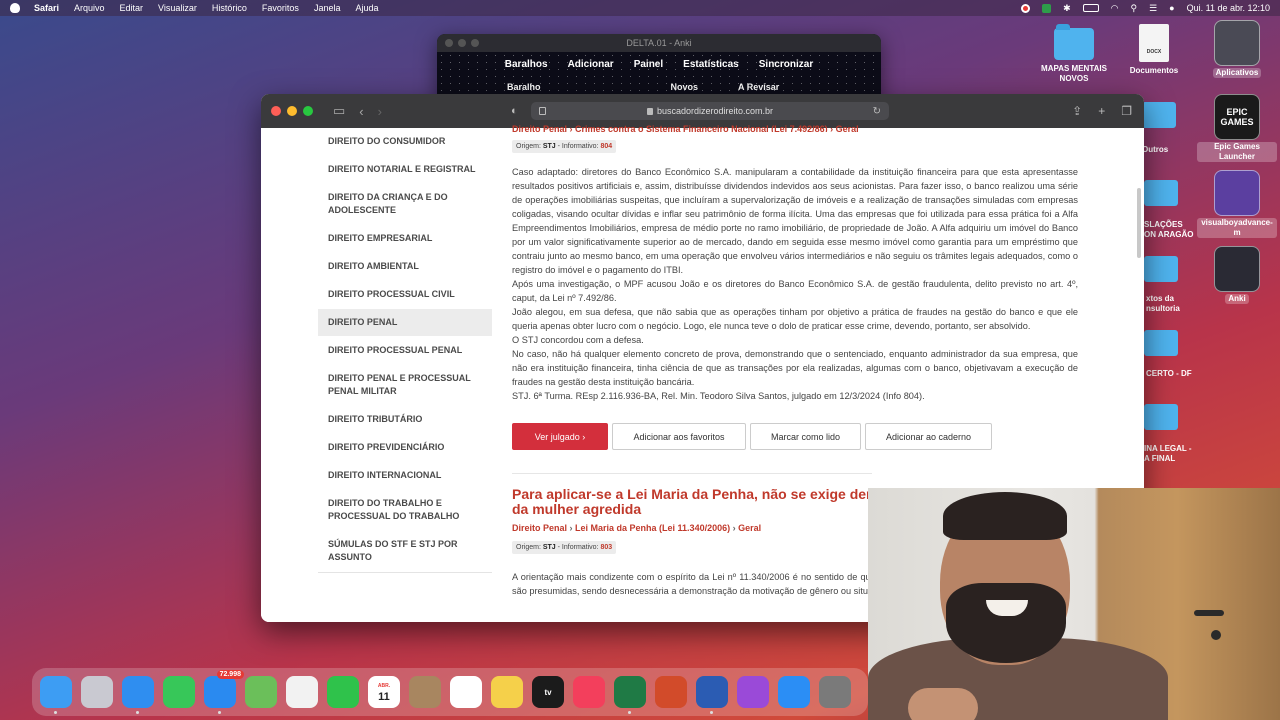  Describe the element at coordinates (405, 295) in the screenshot. I see `sidebar-item-processual-civil: DIREITO PROCESSUAL CIVIL` at that location.